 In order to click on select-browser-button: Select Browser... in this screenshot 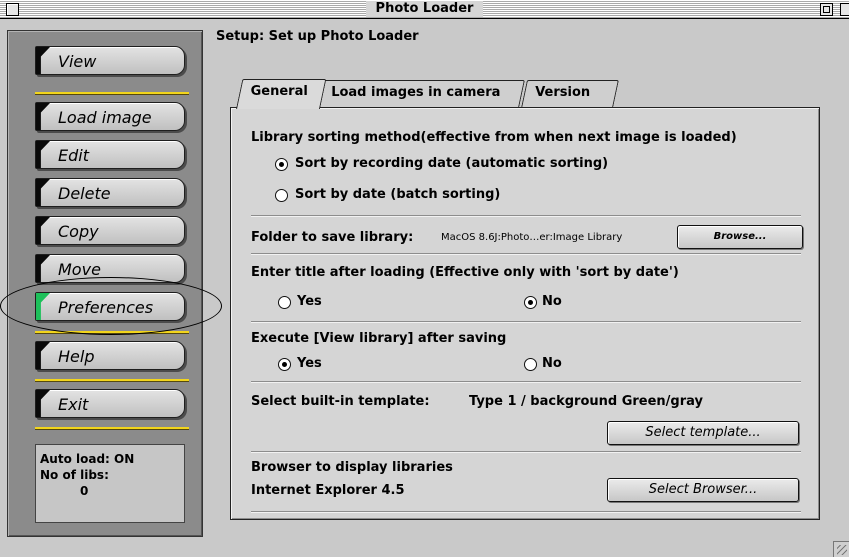, I will do `click(703, 490)`.